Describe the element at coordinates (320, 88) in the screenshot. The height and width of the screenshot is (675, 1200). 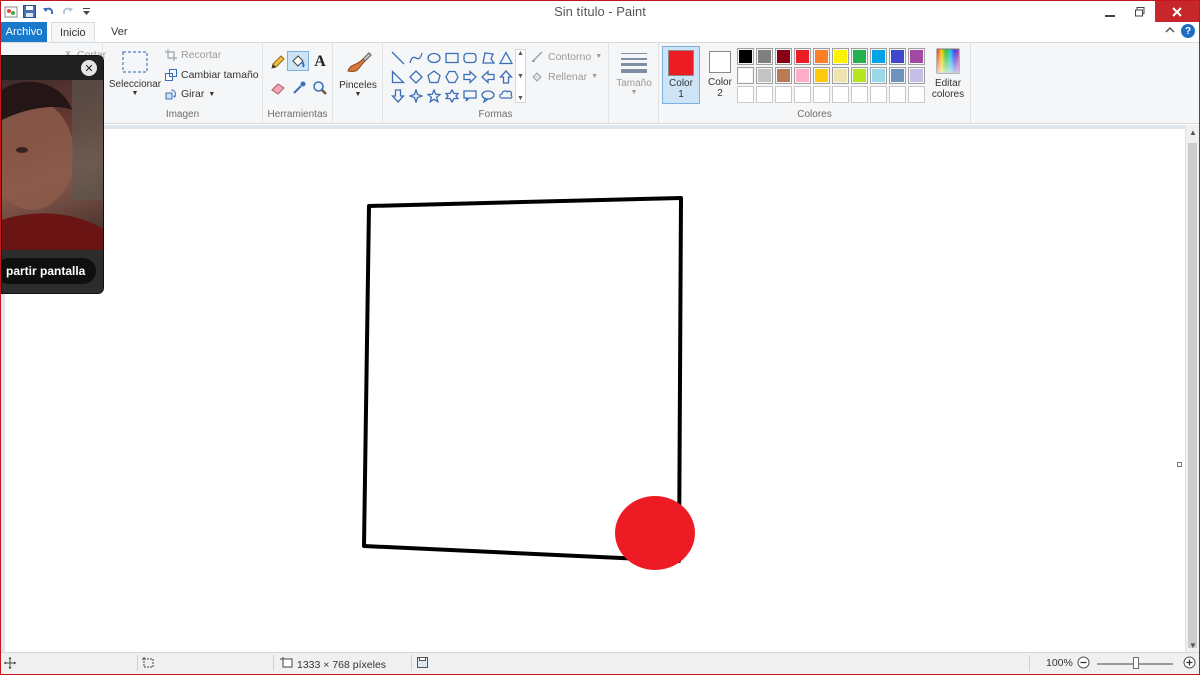
I see `magnifier-icon` at that location.